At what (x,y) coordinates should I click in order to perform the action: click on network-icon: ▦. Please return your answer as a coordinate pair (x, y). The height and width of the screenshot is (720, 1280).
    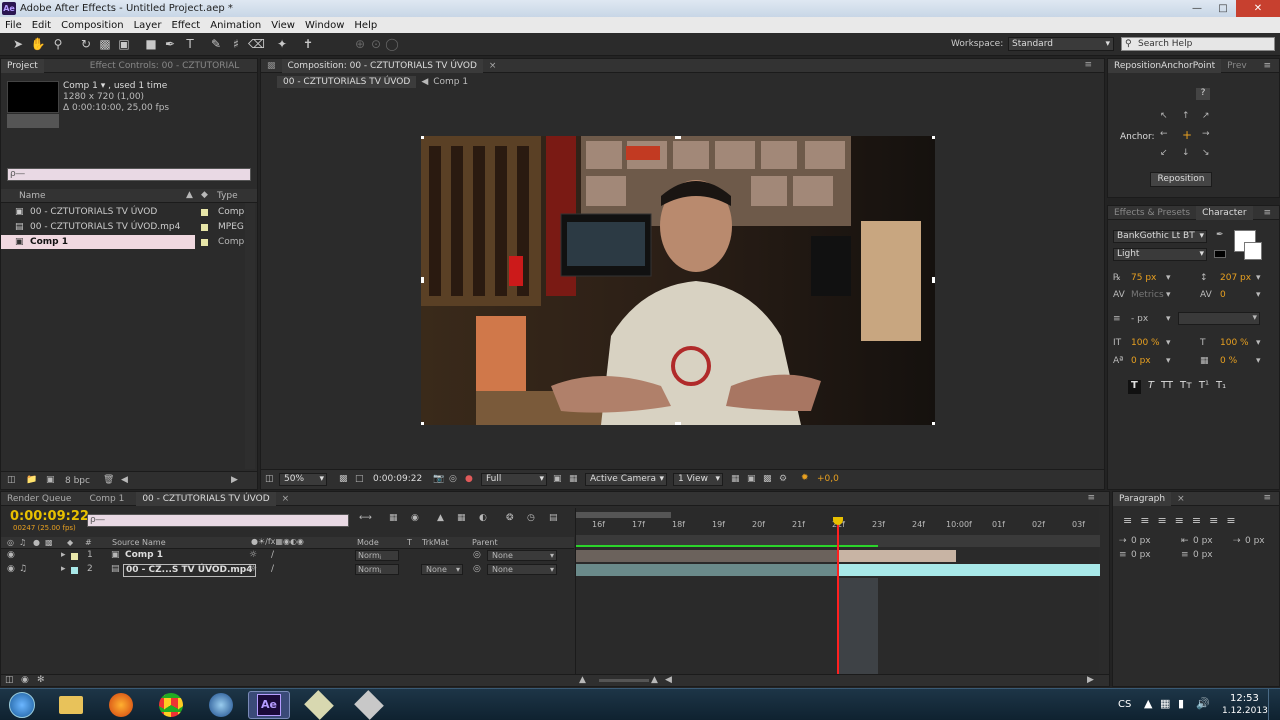
    Looking at the image, I should click on (1165, 703).